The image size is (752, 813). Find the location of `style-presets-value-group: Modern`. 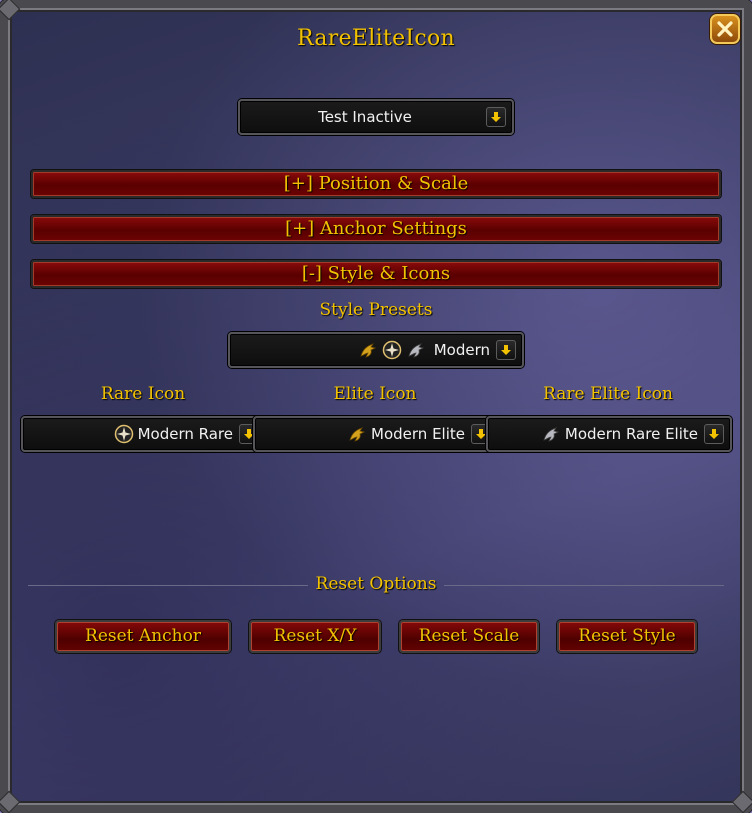

style-presets-value-group: Modern is located at coordinates (360, 350).